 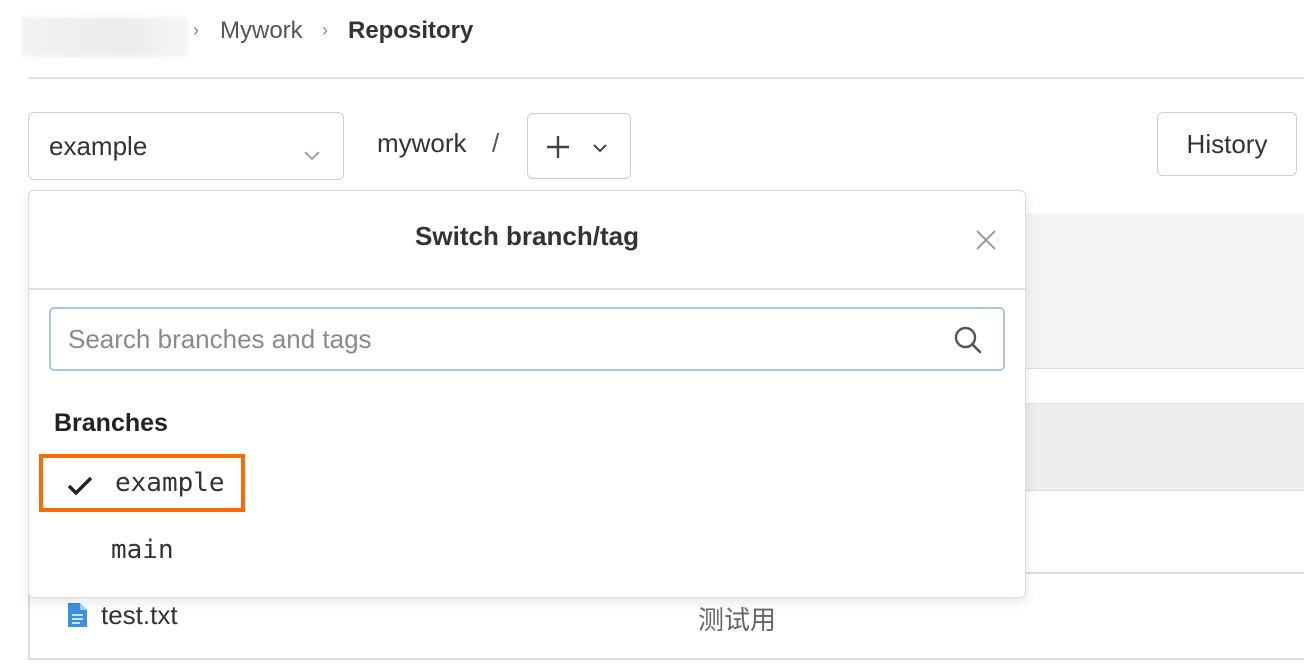 I want to click on branches-section-label: Branches, so click(x=111, y=423).